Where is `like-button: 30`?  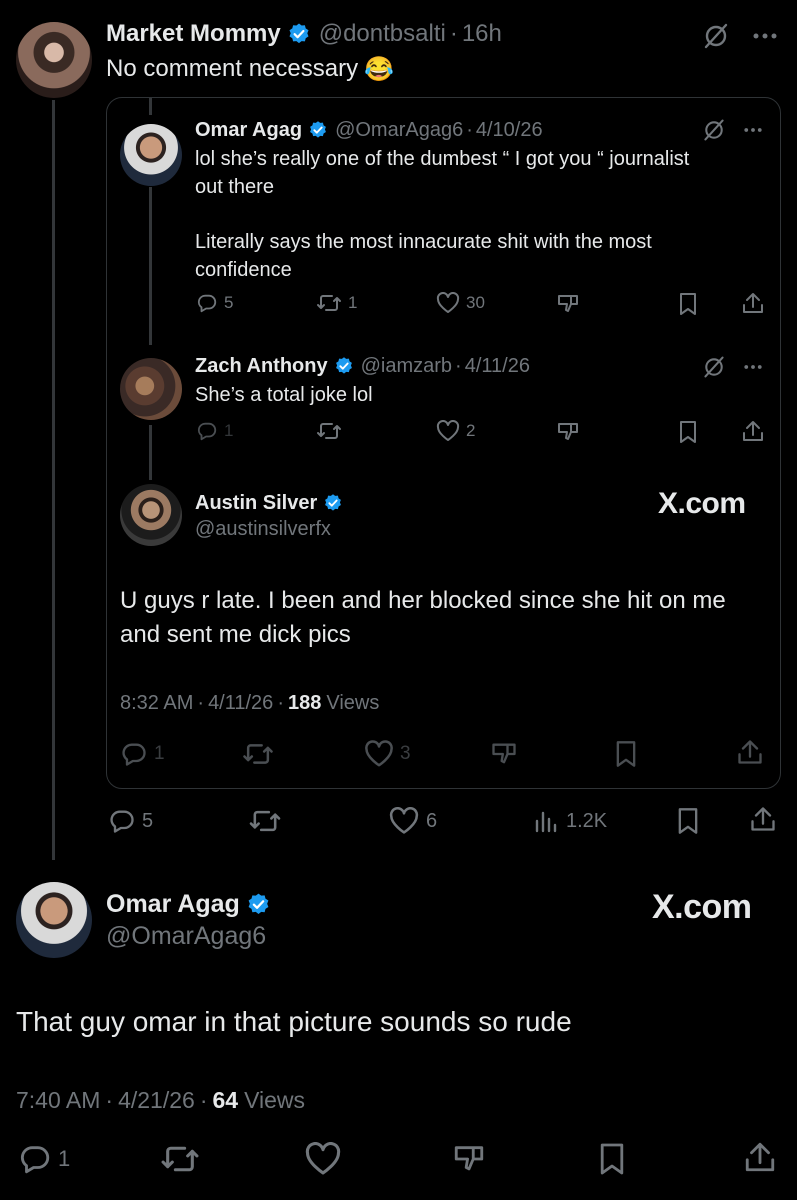 like-button: 30 is located at coordinates (460, 303).